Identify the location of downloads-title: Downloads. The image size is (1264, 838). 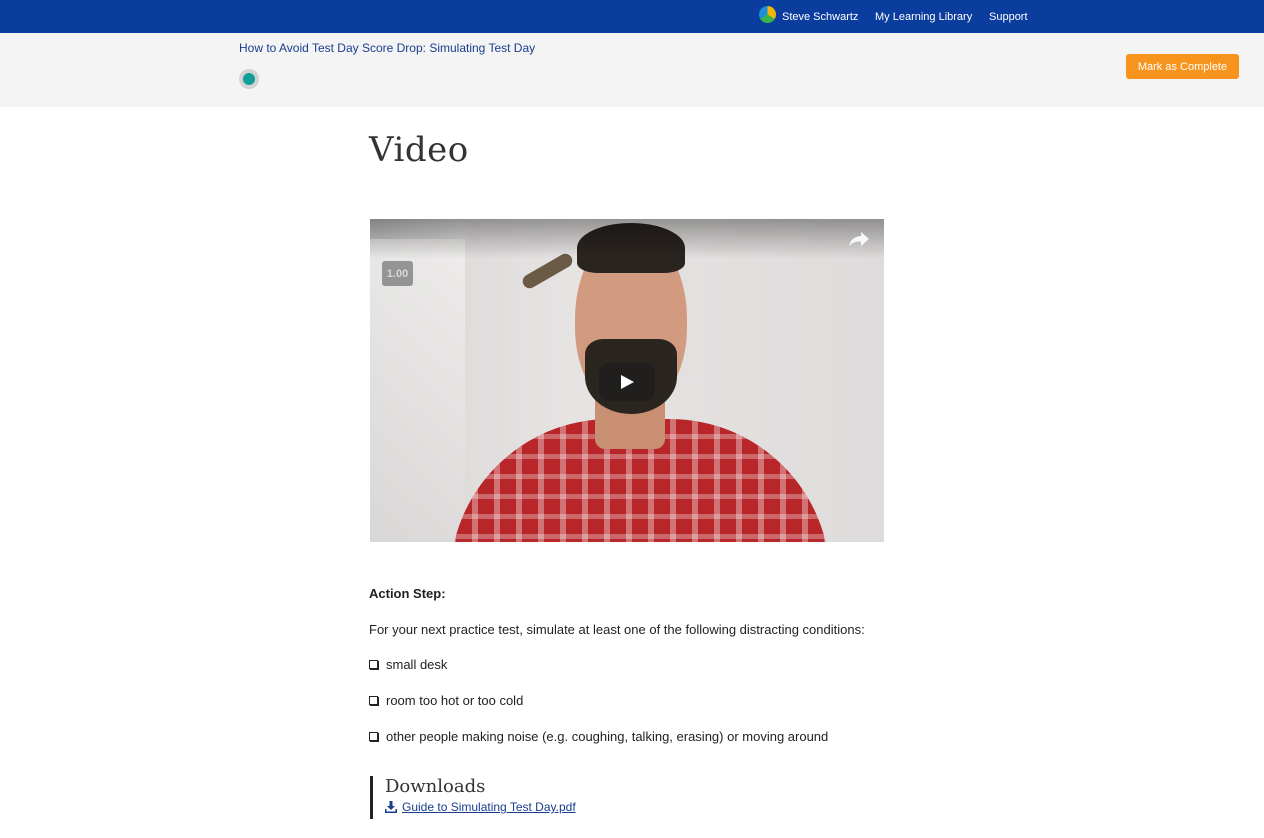
(435, 786).